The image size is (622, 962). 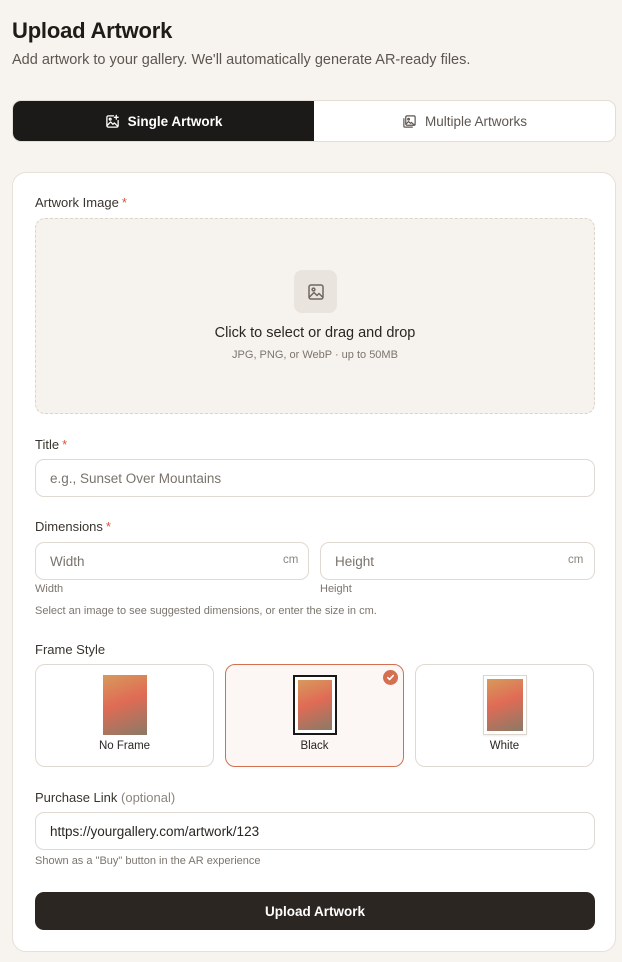 I want to click on tab-multiple-artworks-label: Multiple Artworks, so click(x=476, y=121).